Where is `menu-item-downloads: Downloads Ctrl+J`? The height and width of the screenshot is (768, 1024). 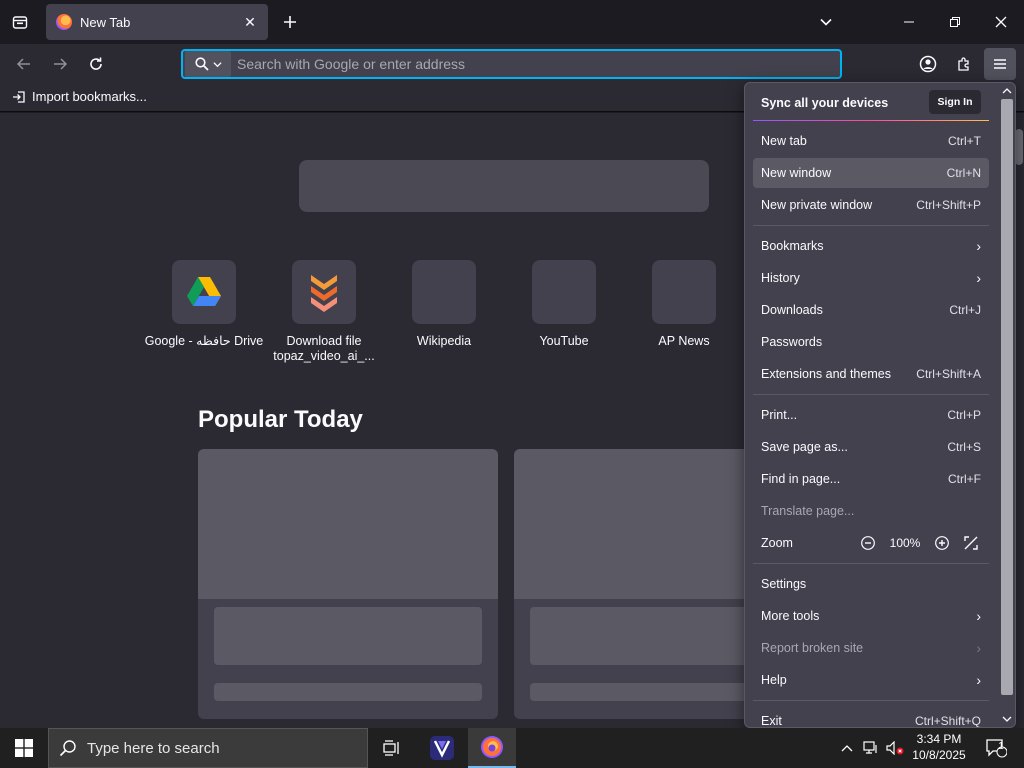 menu-item-downloads: Downloads Ctrl+J is located at coordinates (871, 310).